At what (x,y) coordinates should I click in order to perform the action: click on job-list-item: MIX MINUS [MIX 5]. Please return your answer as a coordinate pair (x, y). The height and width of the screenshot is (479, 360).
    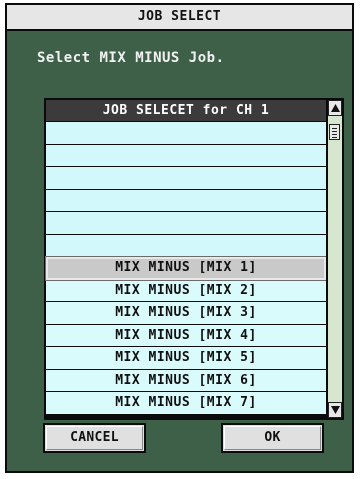
    Looking at the image, I should click on (186, 358).